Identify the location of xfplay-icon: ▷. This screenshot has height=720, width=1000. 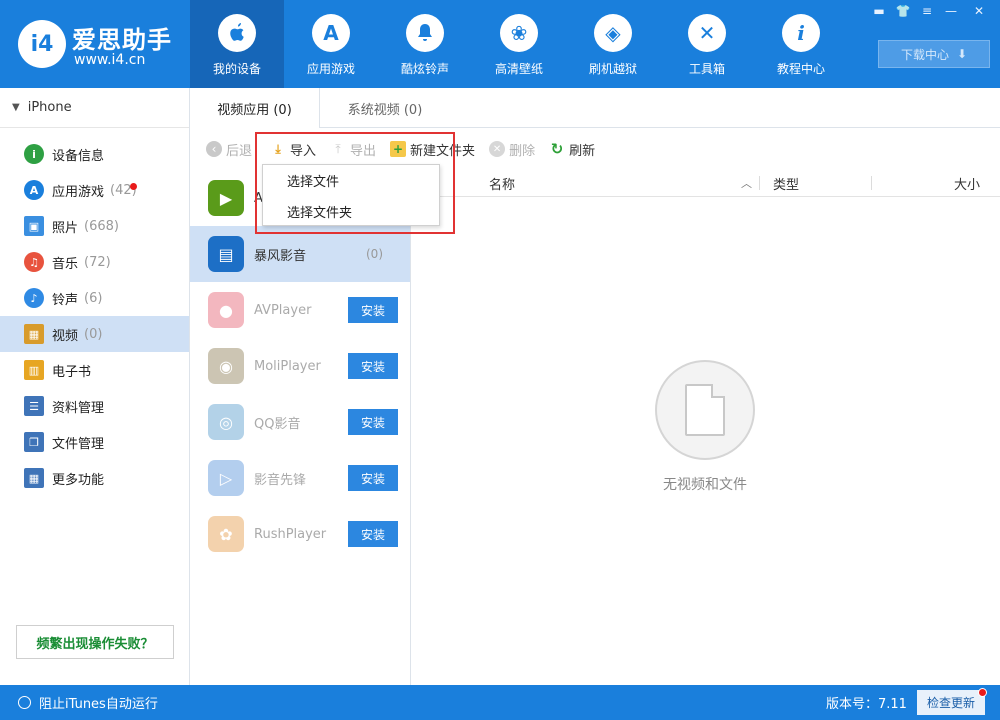
(226, 478).